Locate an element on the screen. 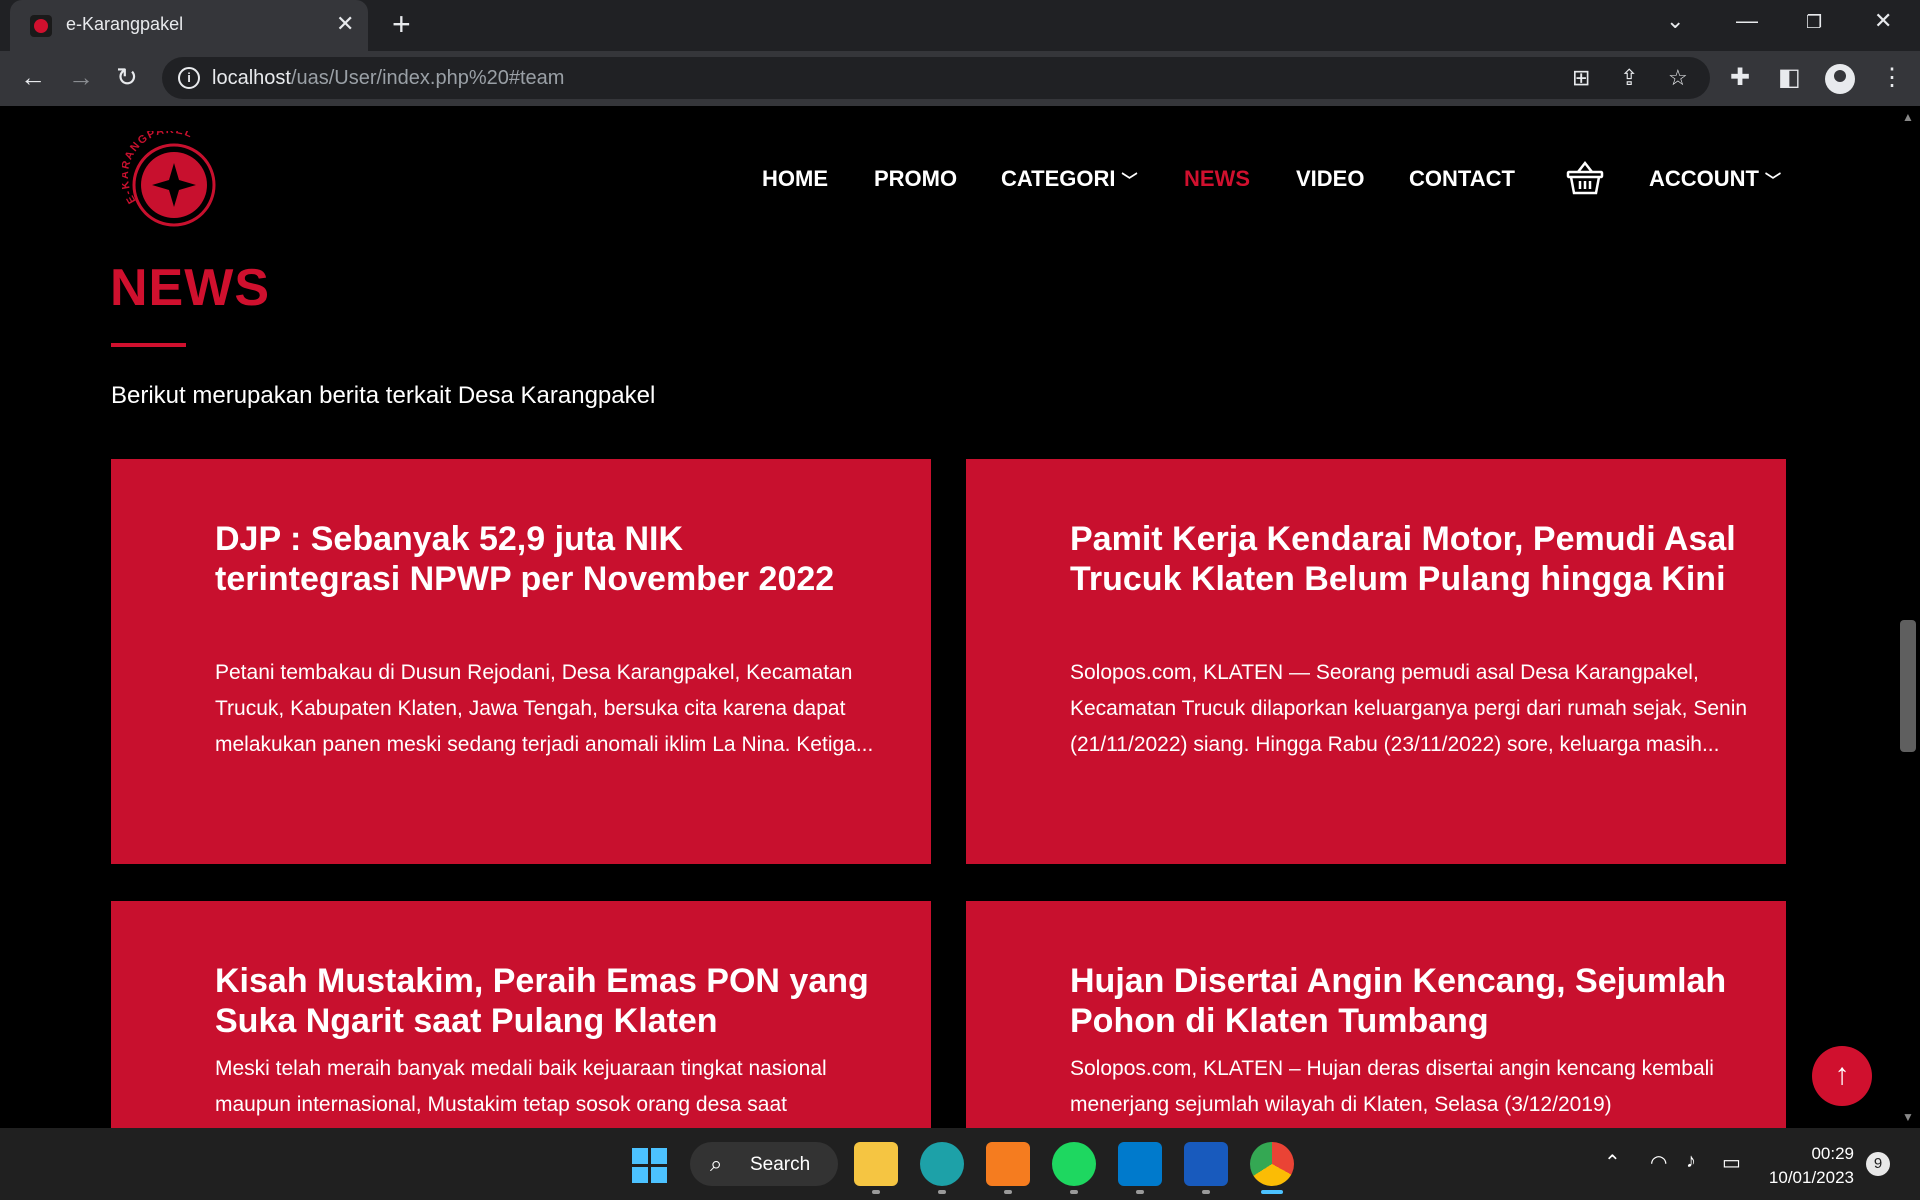 The height and width of the screenshot is (1200, 1920). forward-arrow-icon: → is located at coordinates (81, 77).